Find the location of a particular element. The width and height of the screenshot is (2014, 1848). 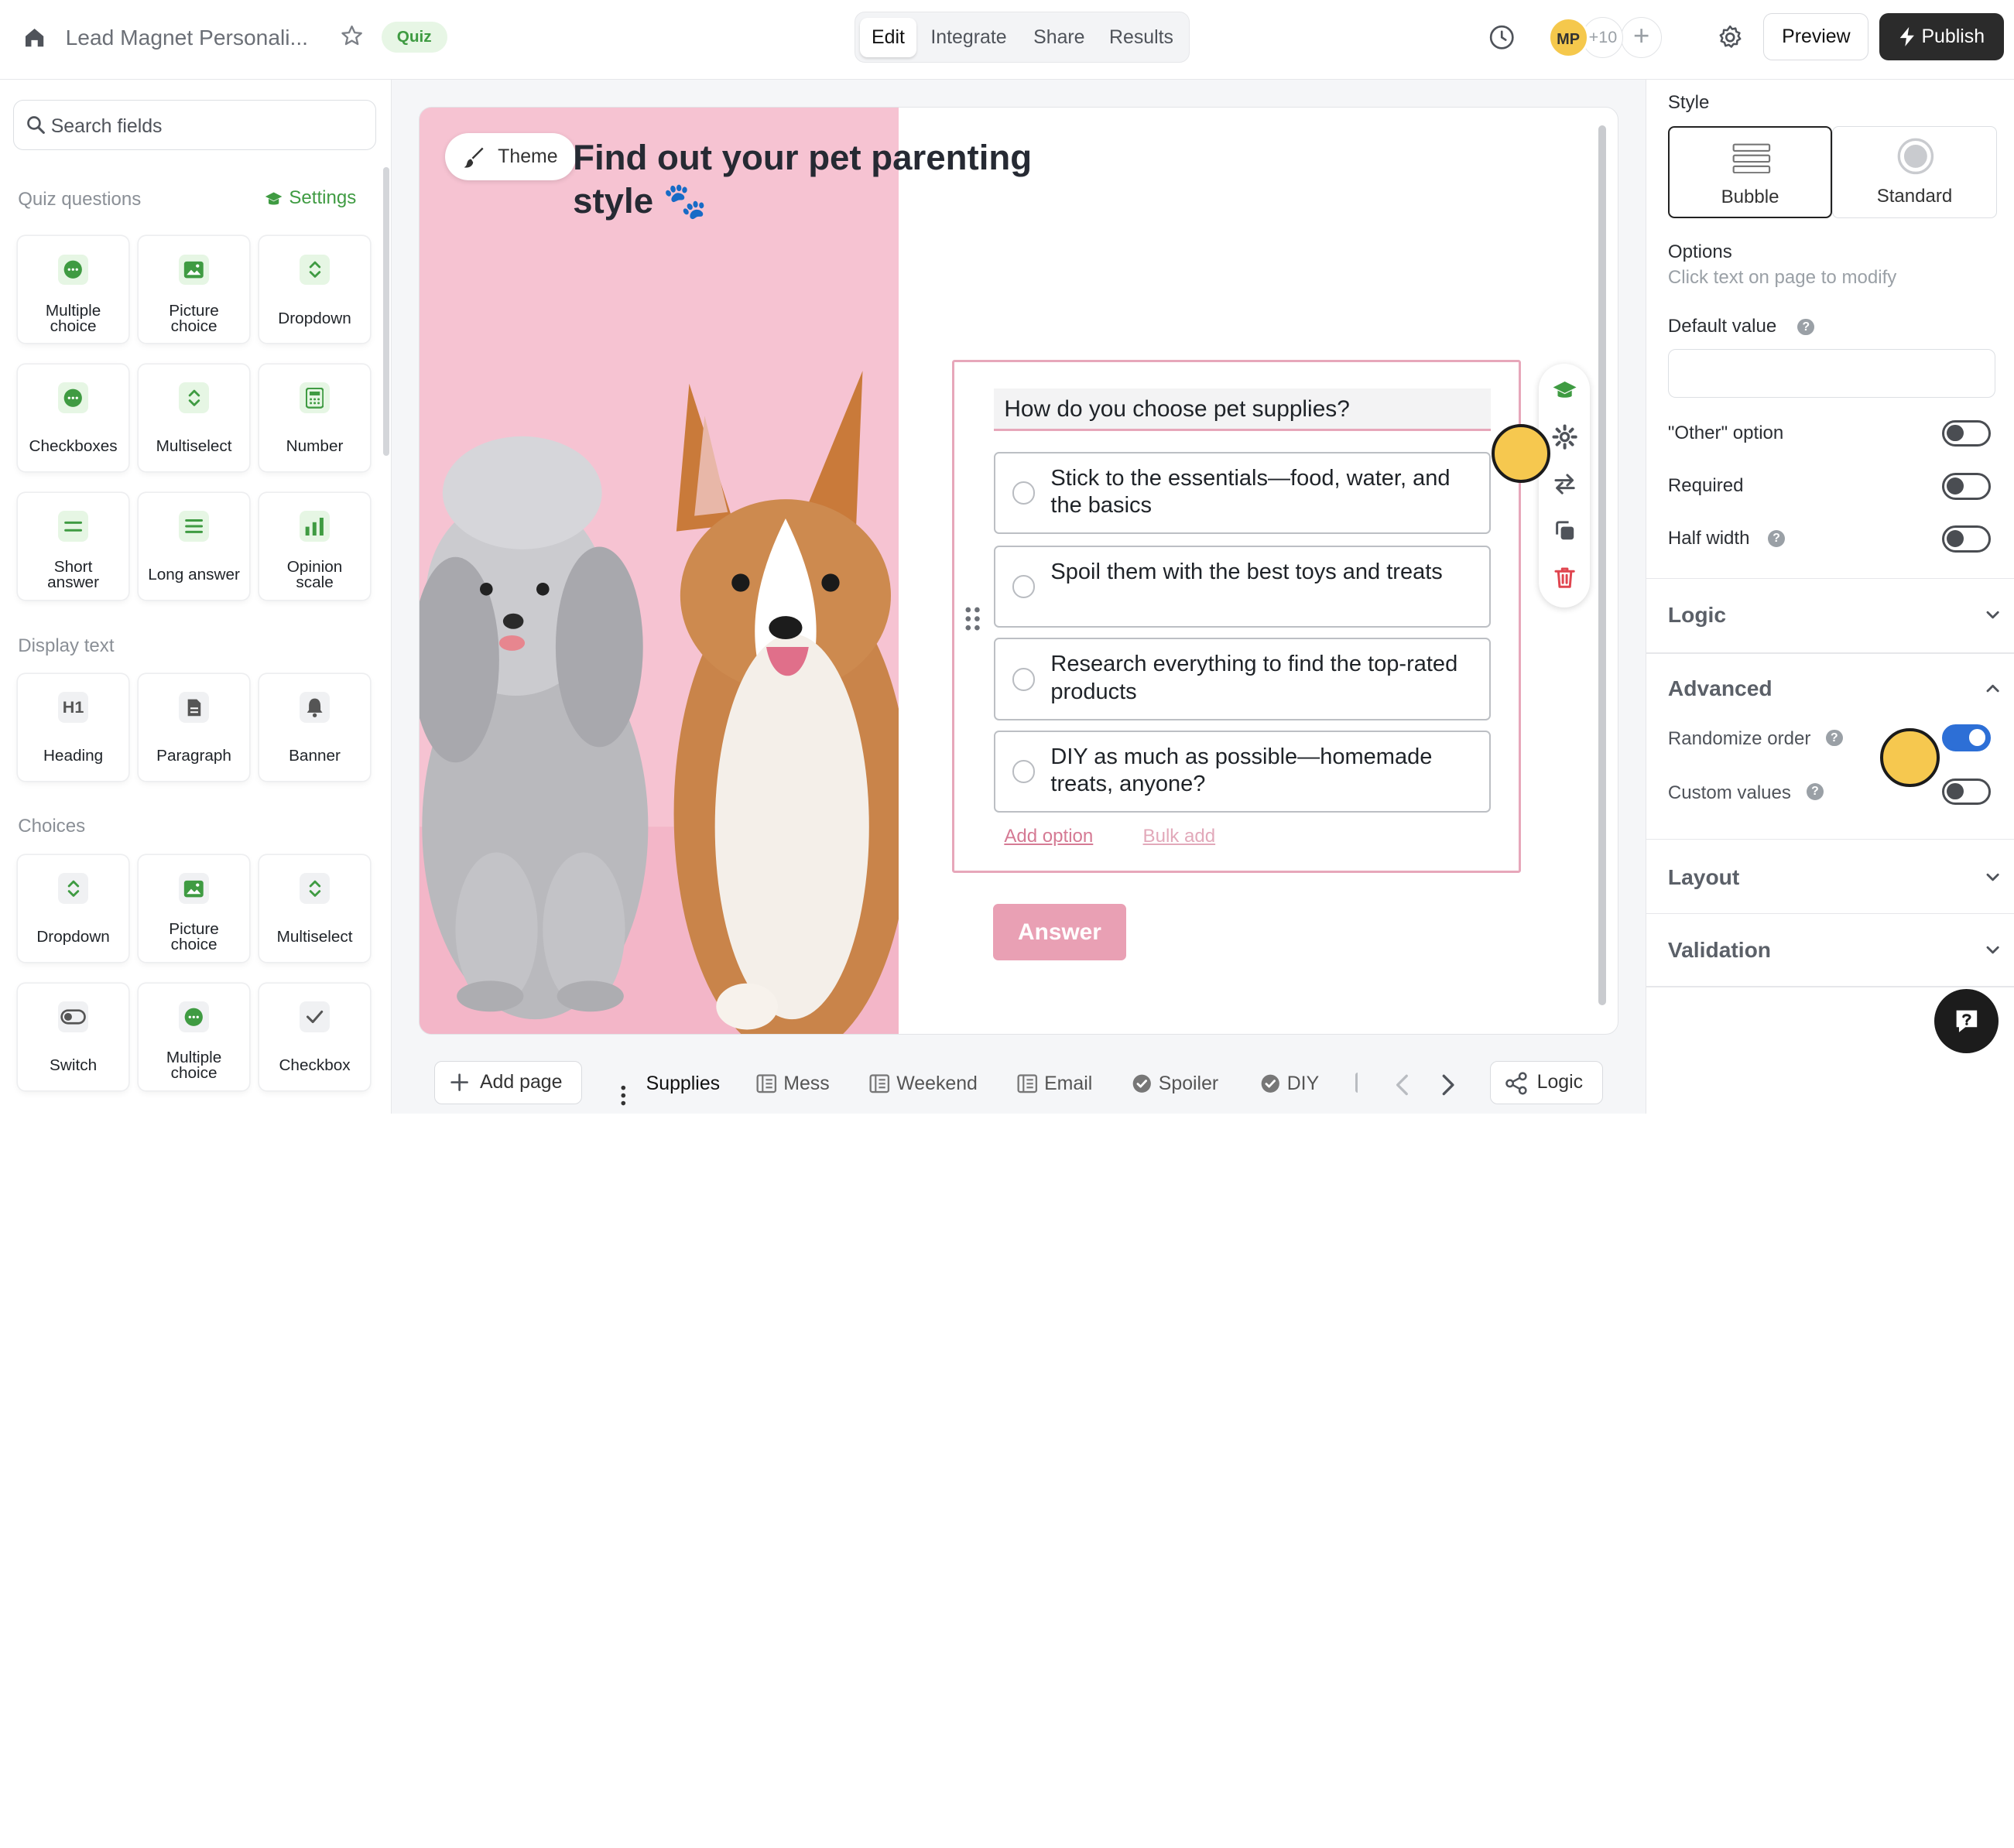

page-tab-weekend: Weekend is located at coordinates (924, 1084).